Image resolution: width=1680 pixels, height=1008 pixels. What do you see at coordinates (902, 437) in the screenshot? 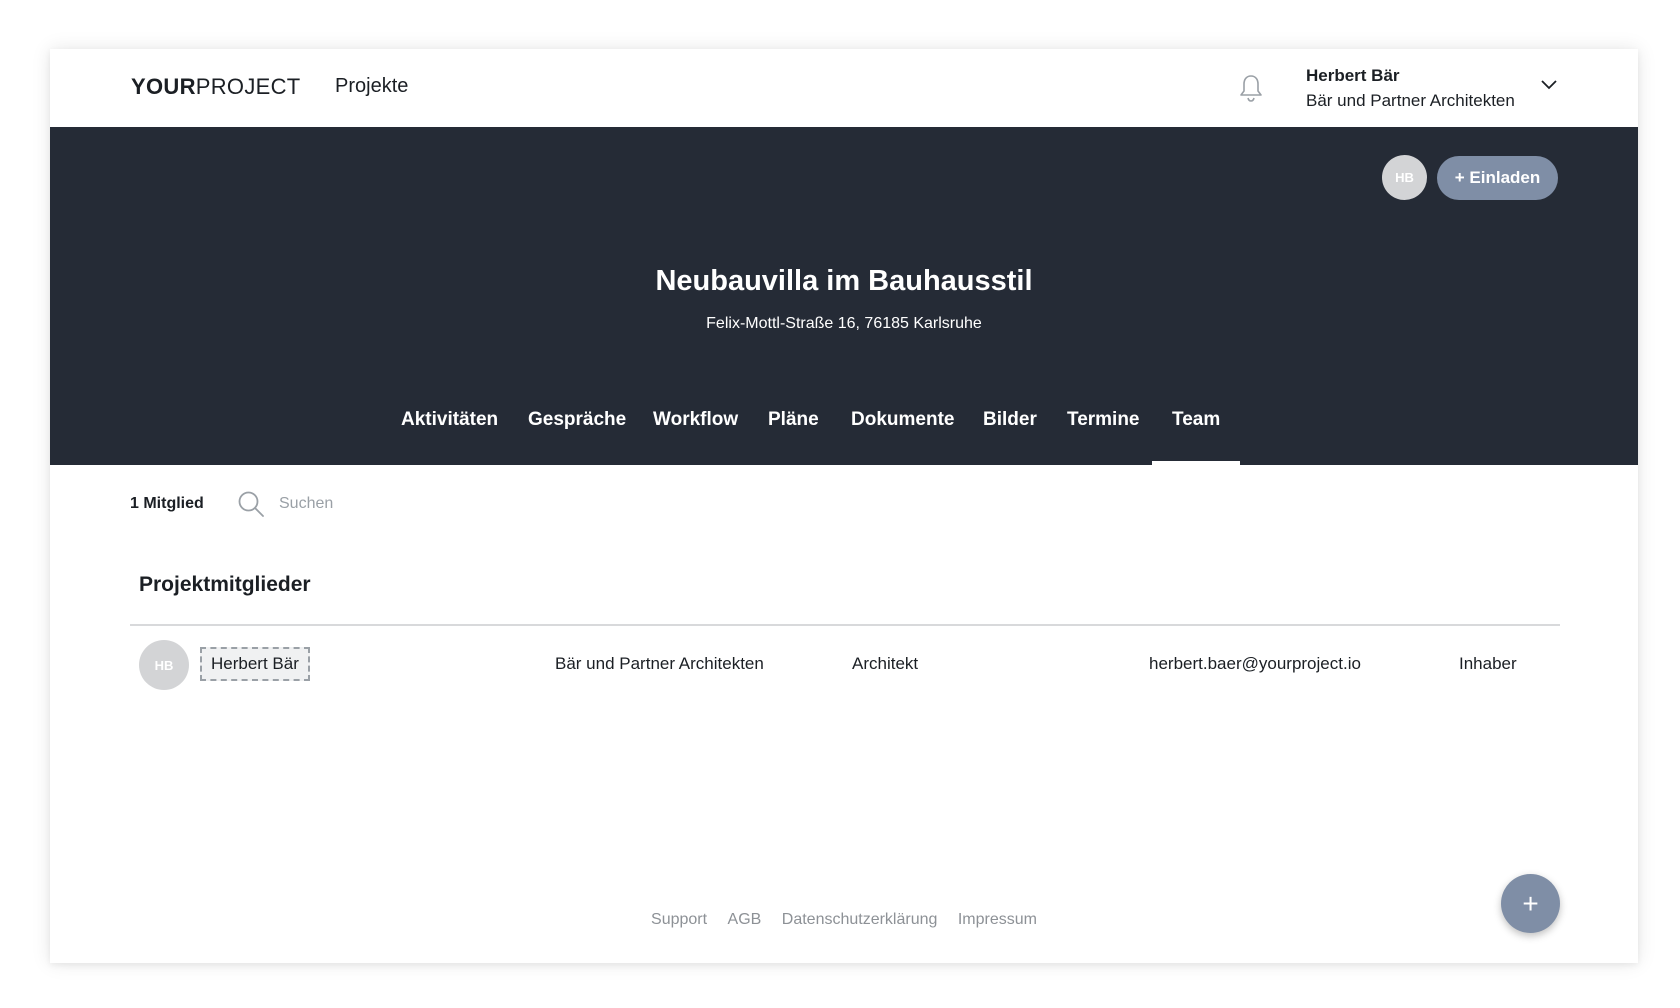
I see `tab-dokumente: Dokumente` at bounding box center [902, 437].